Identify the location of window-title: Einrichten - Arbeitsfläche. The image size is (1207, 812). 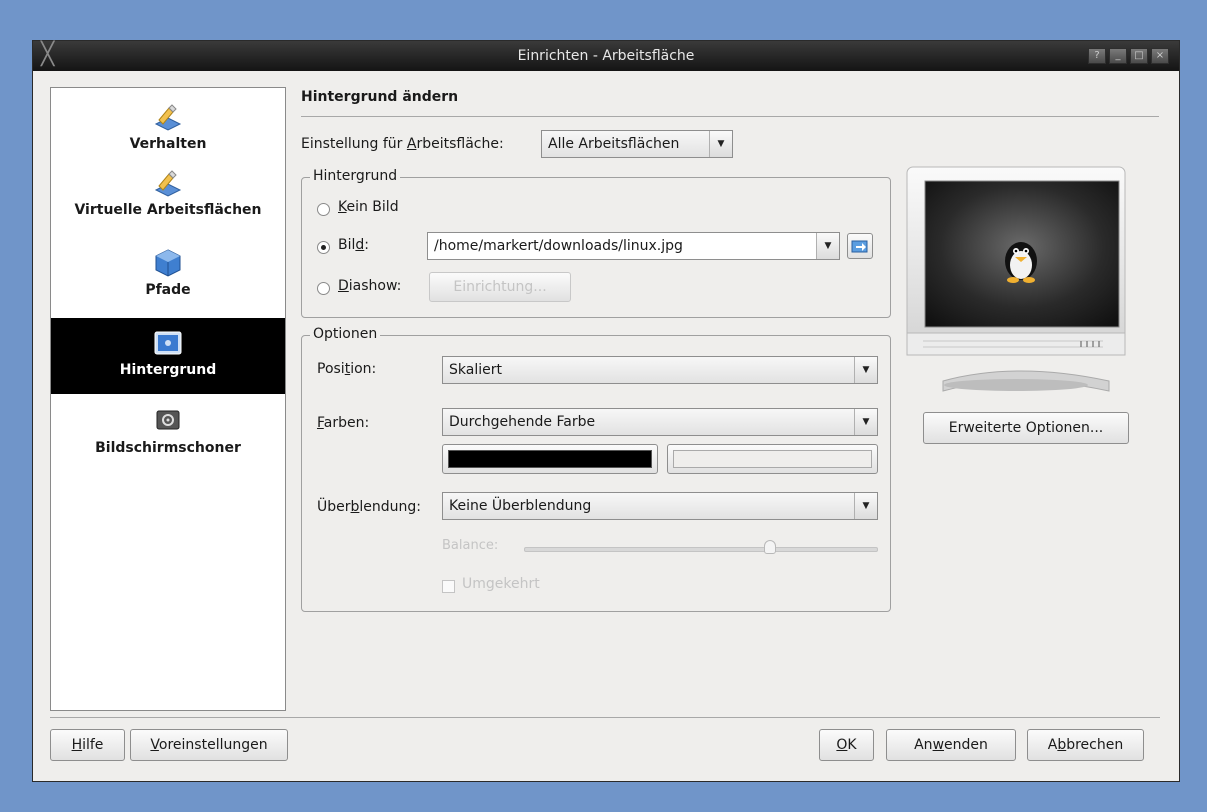
(606, 56).